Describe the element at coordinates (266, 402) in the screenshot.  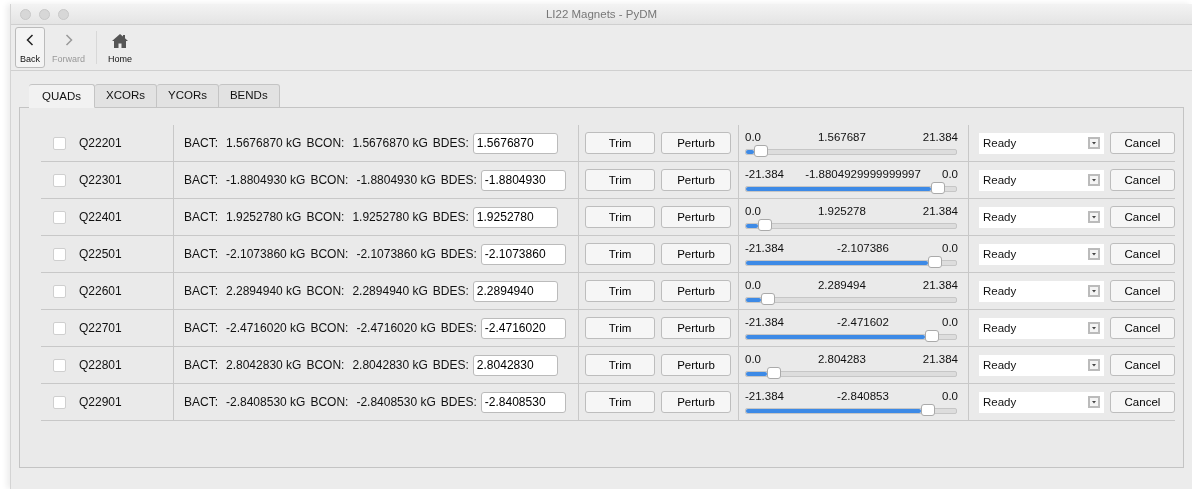
I see `bact-value: -2.8408530 kG` at that location.